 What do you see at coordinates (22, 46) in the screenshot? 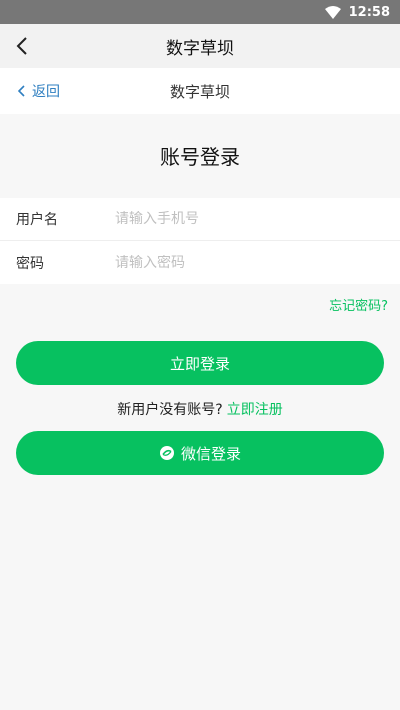
I see `back-arrow-icon` at bounding box center [22, 46].